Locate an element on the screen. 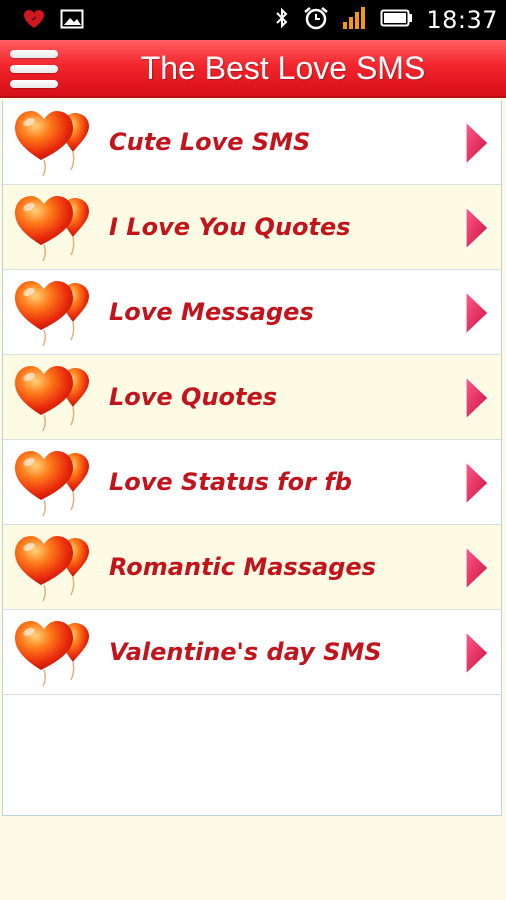 The image size is (506, 900). battery-icon is located at coordinates (397, 20).